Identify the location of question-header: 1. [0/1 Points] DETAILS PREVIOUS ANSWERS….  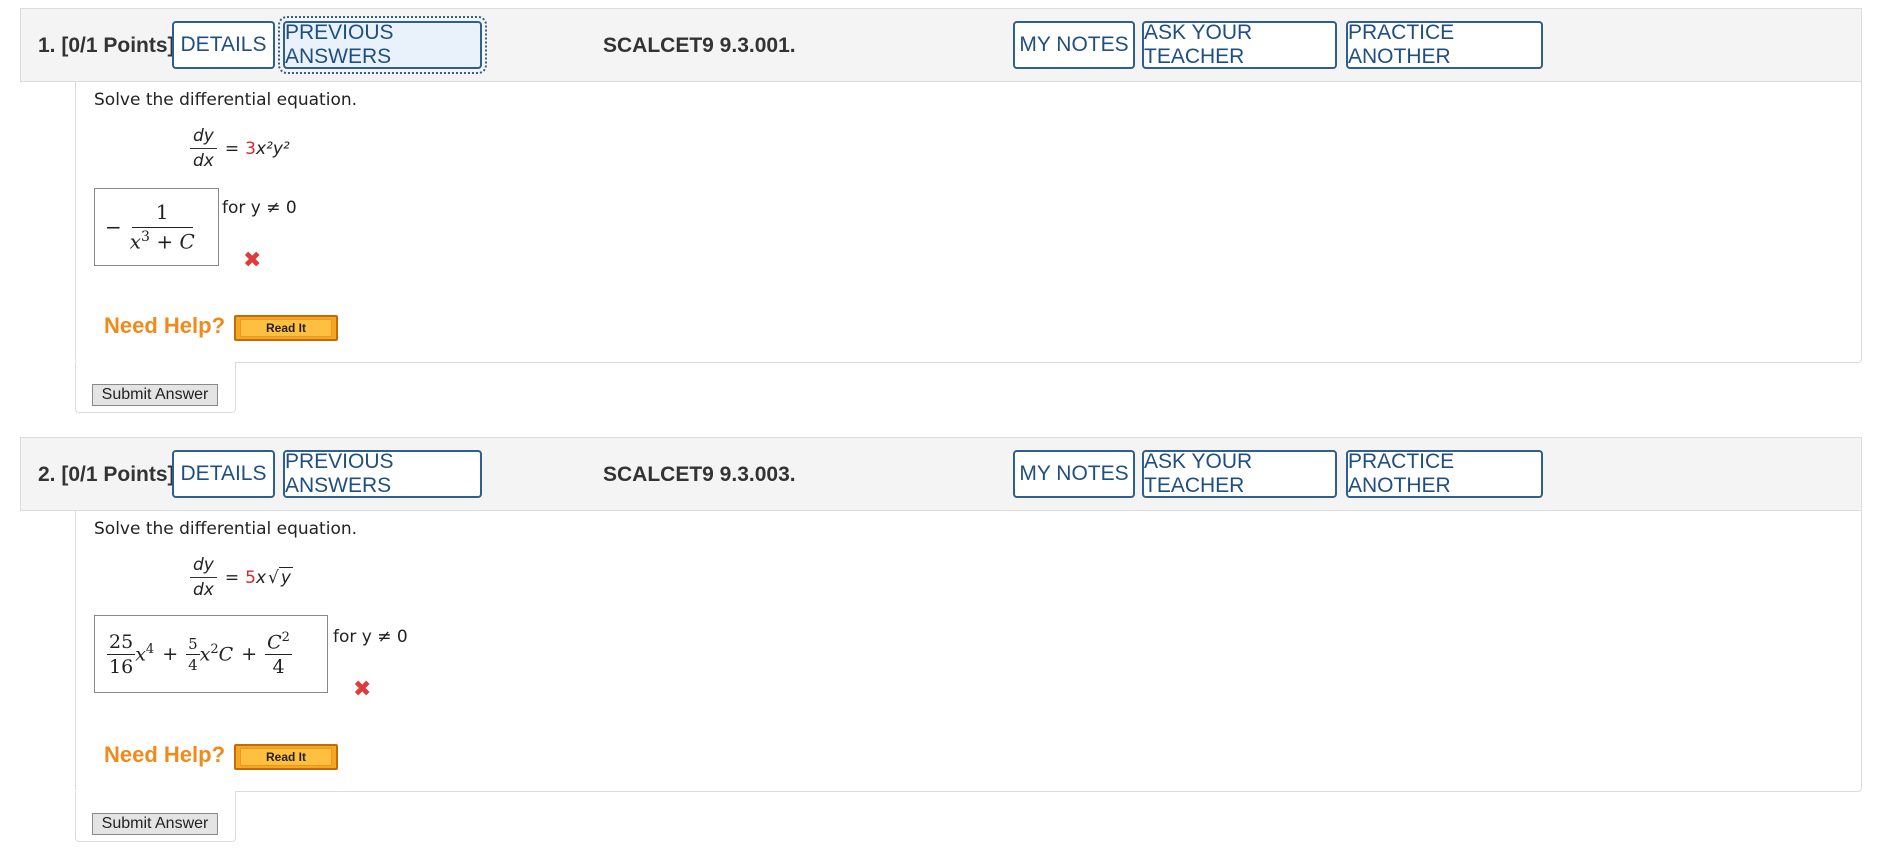
(941, 45).